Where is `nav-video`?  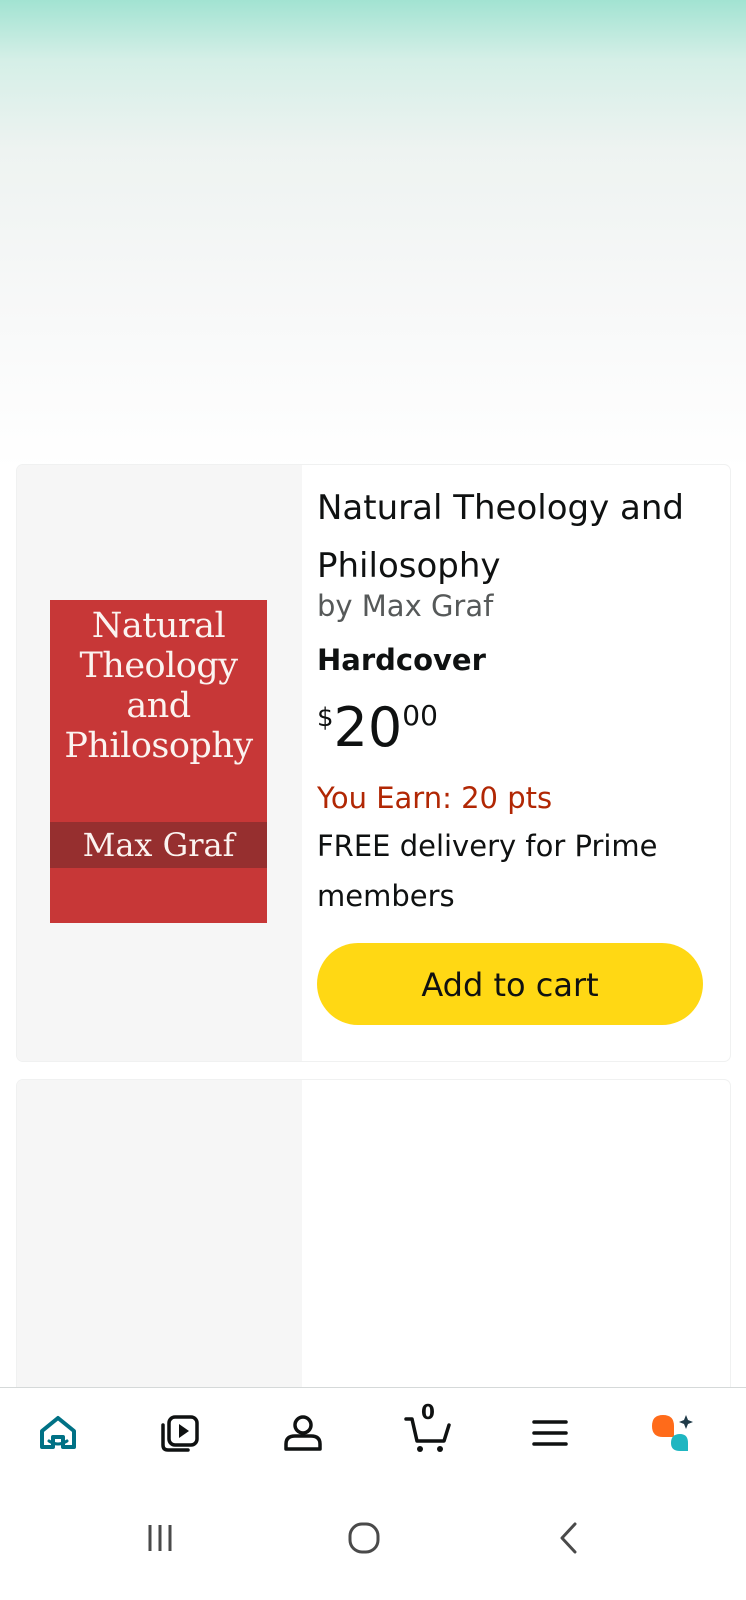
nav-video is located at coordinates (180, 1433).